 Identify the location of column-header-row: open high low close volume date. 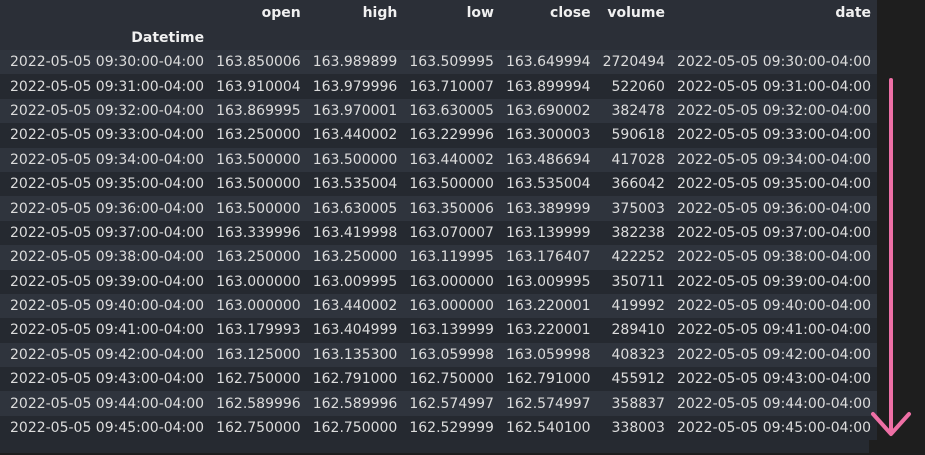
(439, 12).